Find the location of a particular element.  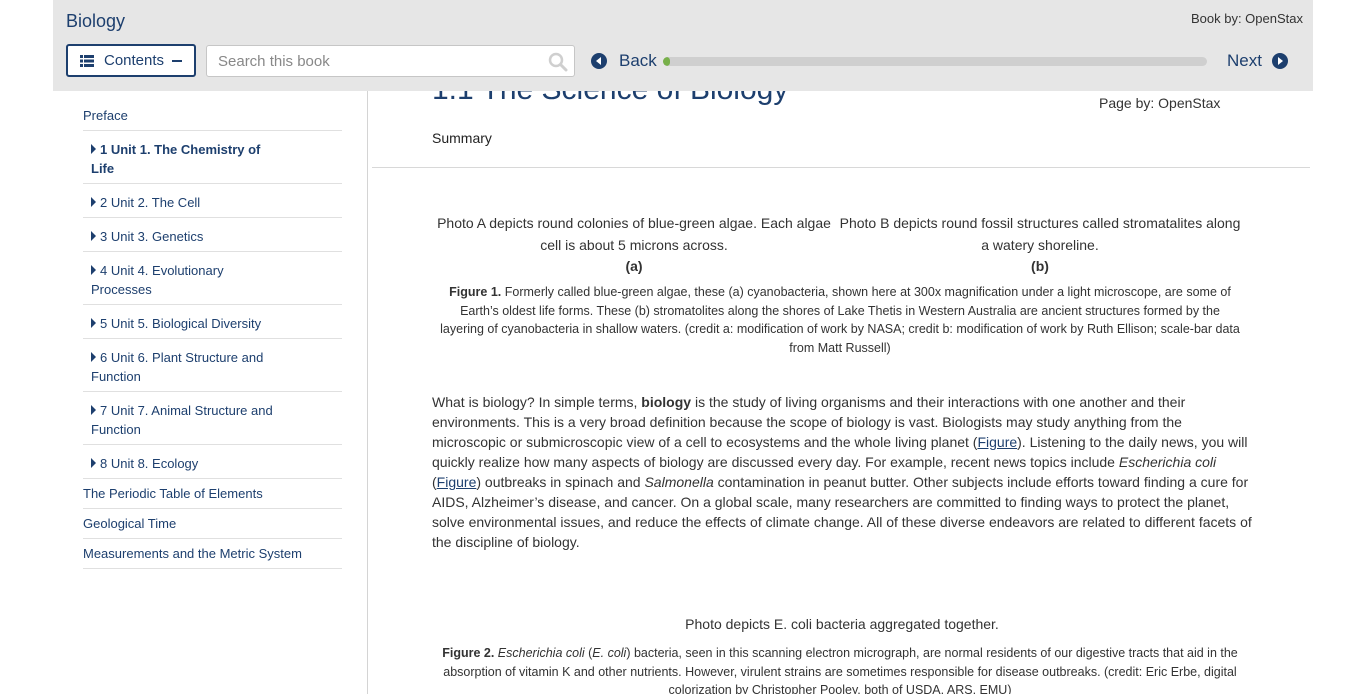

search-box is located at coordinates (390, 61).